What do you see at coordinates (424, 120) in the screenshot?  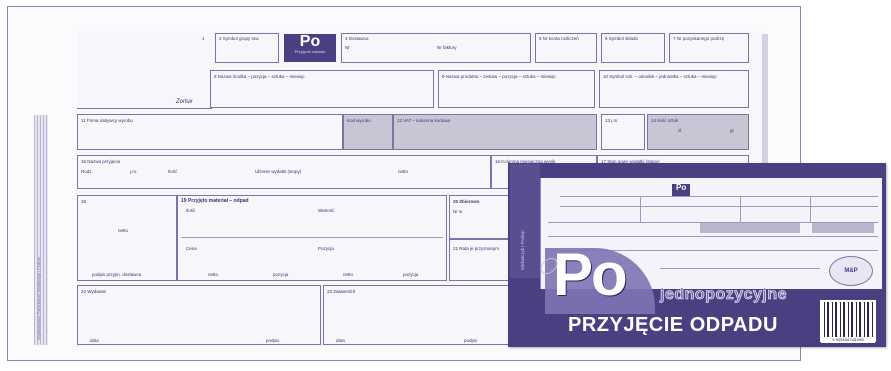 I see `field-12-label: 12 VAT – kolumna kodowa` at bounding box center [424, 120].